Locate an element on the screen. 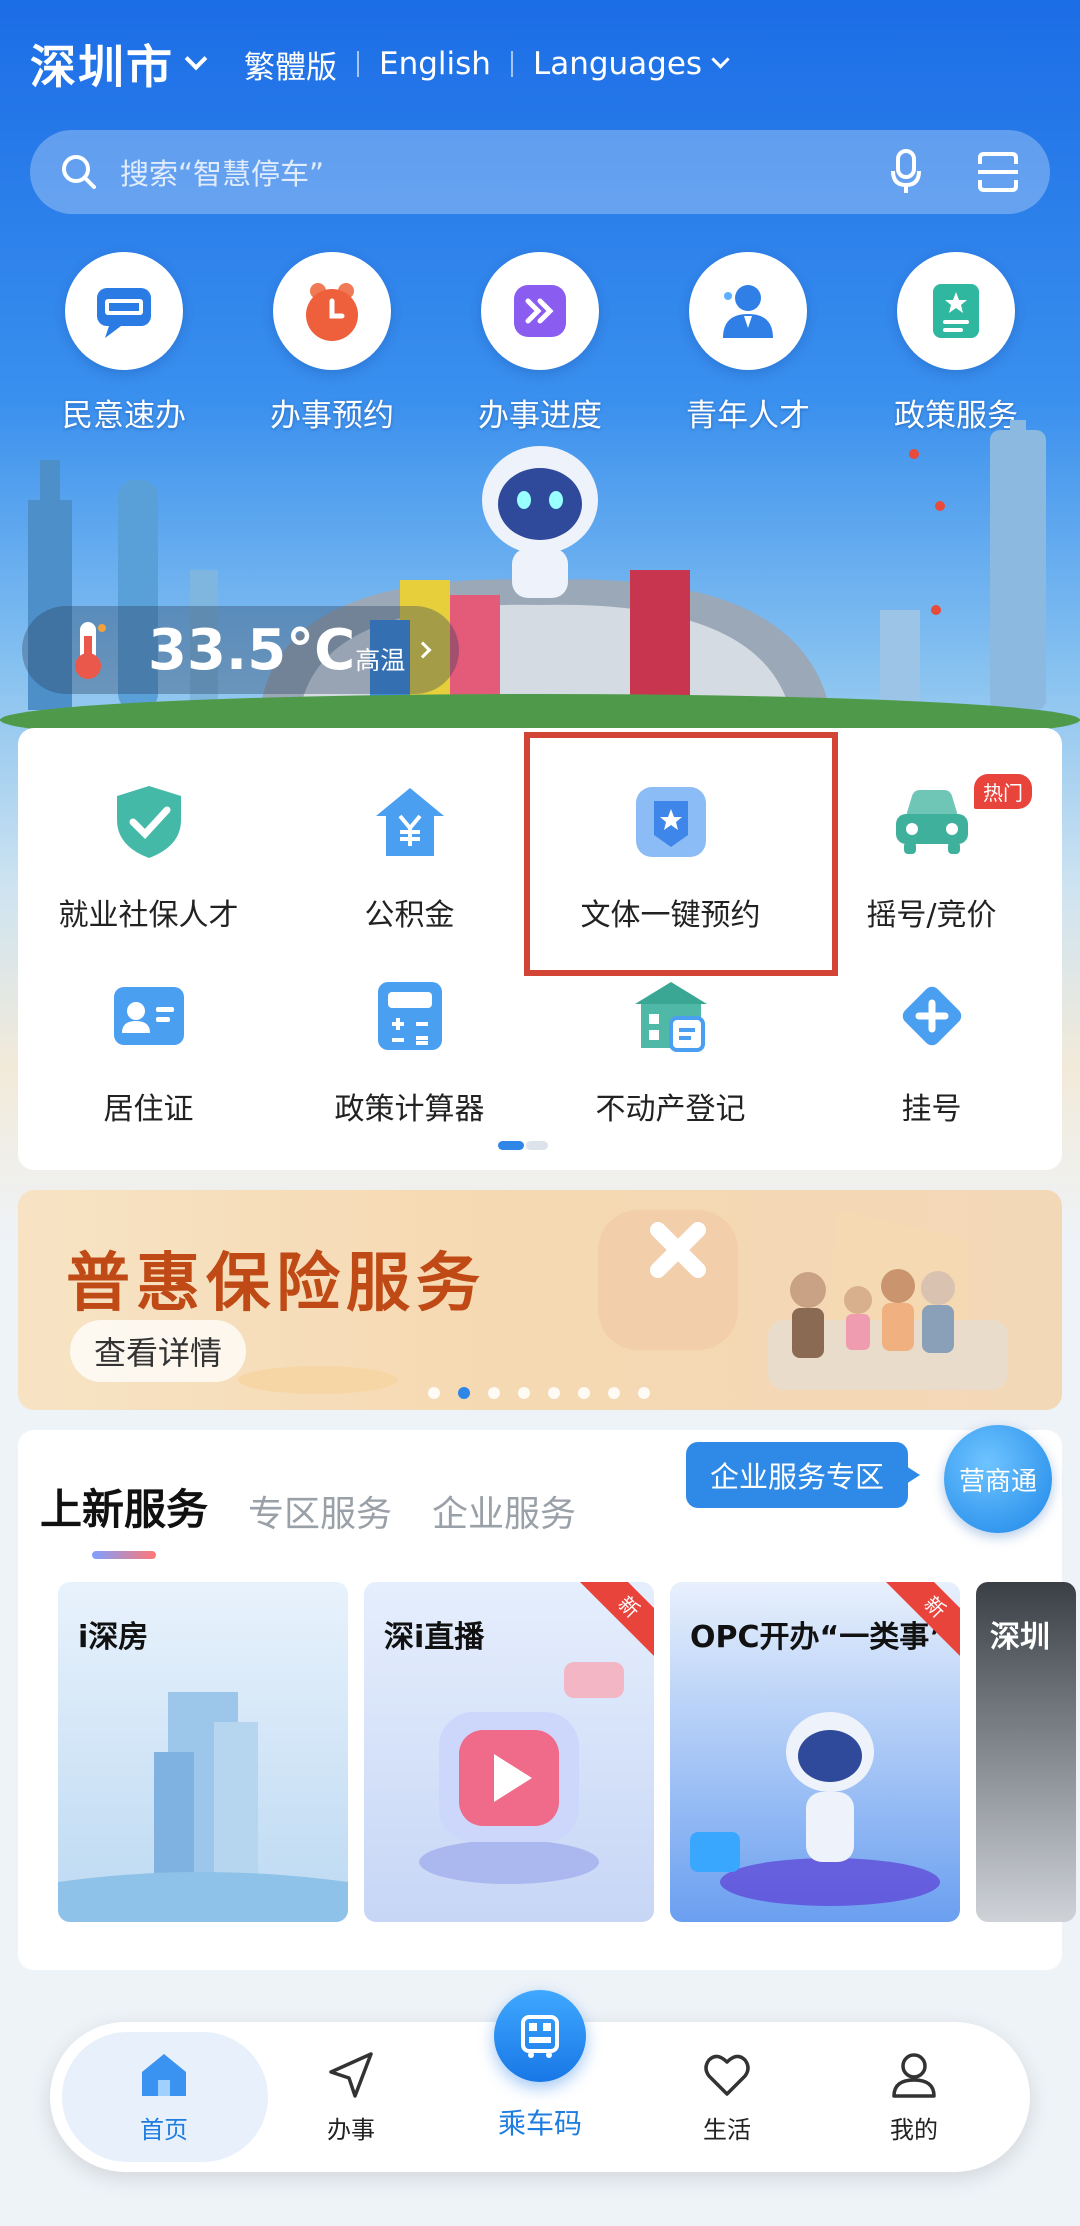 The image size is (1080, 2226). nav-label: 办事 is located at coordinates (351, 2130).